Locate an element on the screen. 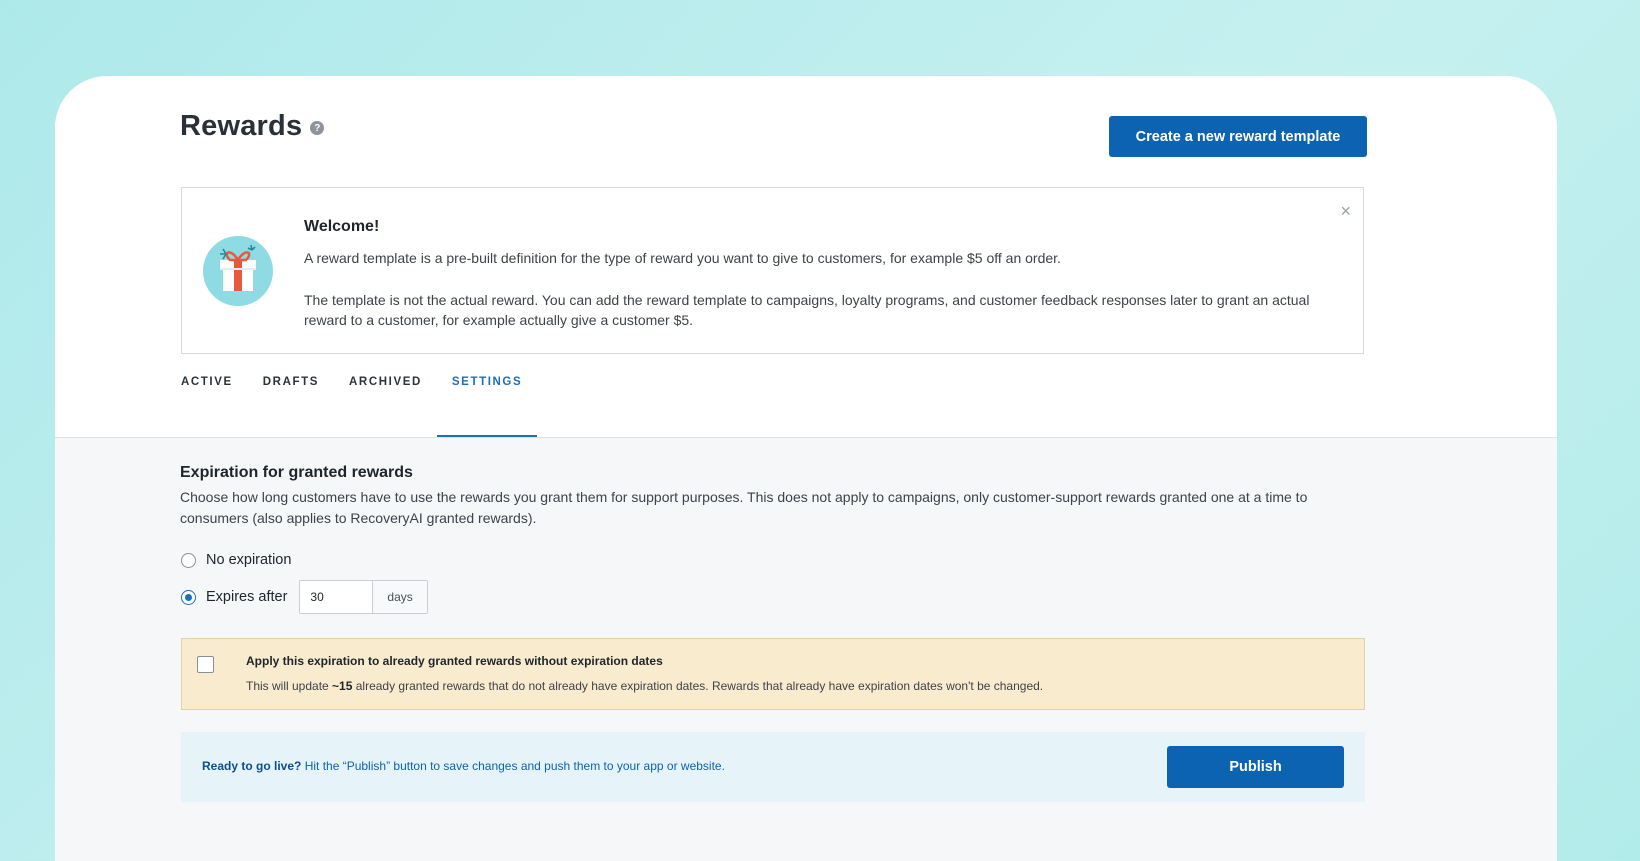 This screenshot has width=1640, height=861. no-expiration-option: No expiration is located at coordinates (236, 560).